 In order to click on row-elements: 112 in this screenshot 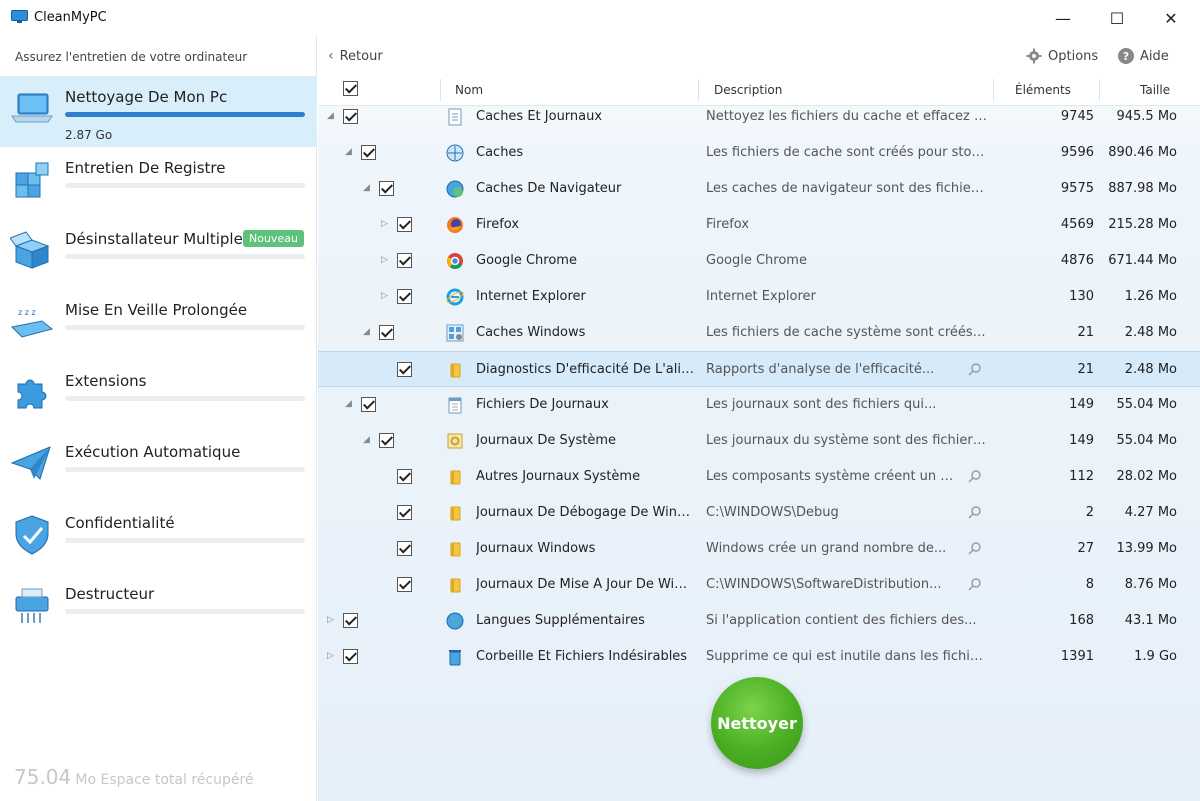, I will do `click(1081, 476)`.